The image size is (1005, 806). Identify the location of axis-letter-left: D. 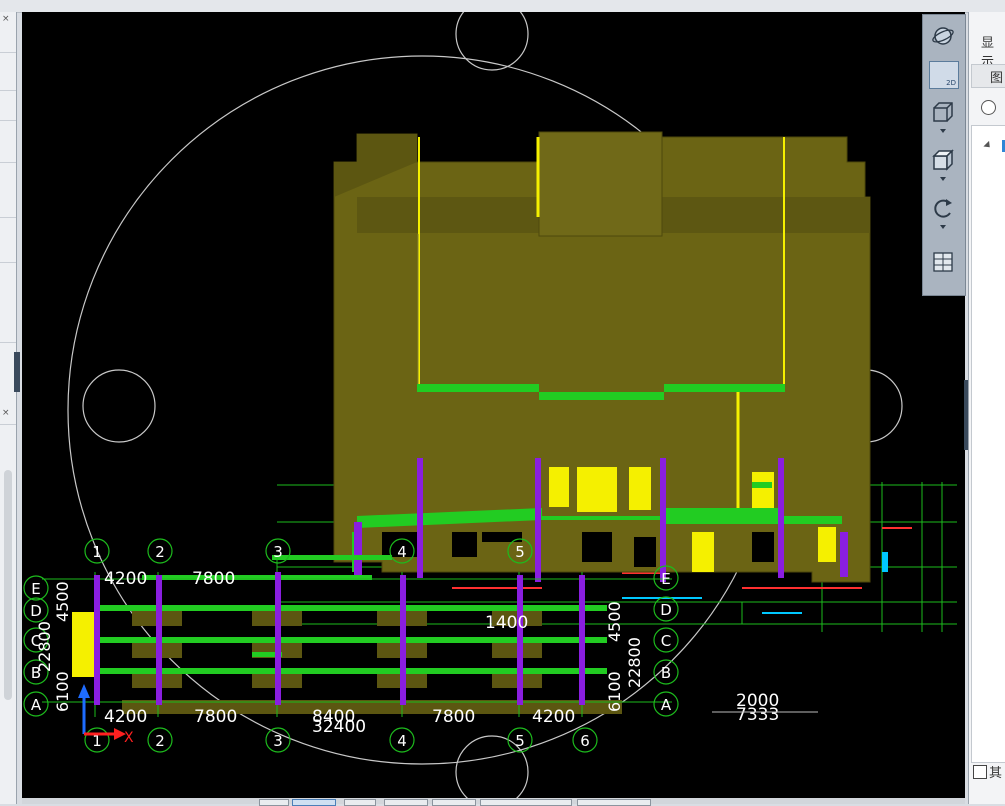
(36, 611).